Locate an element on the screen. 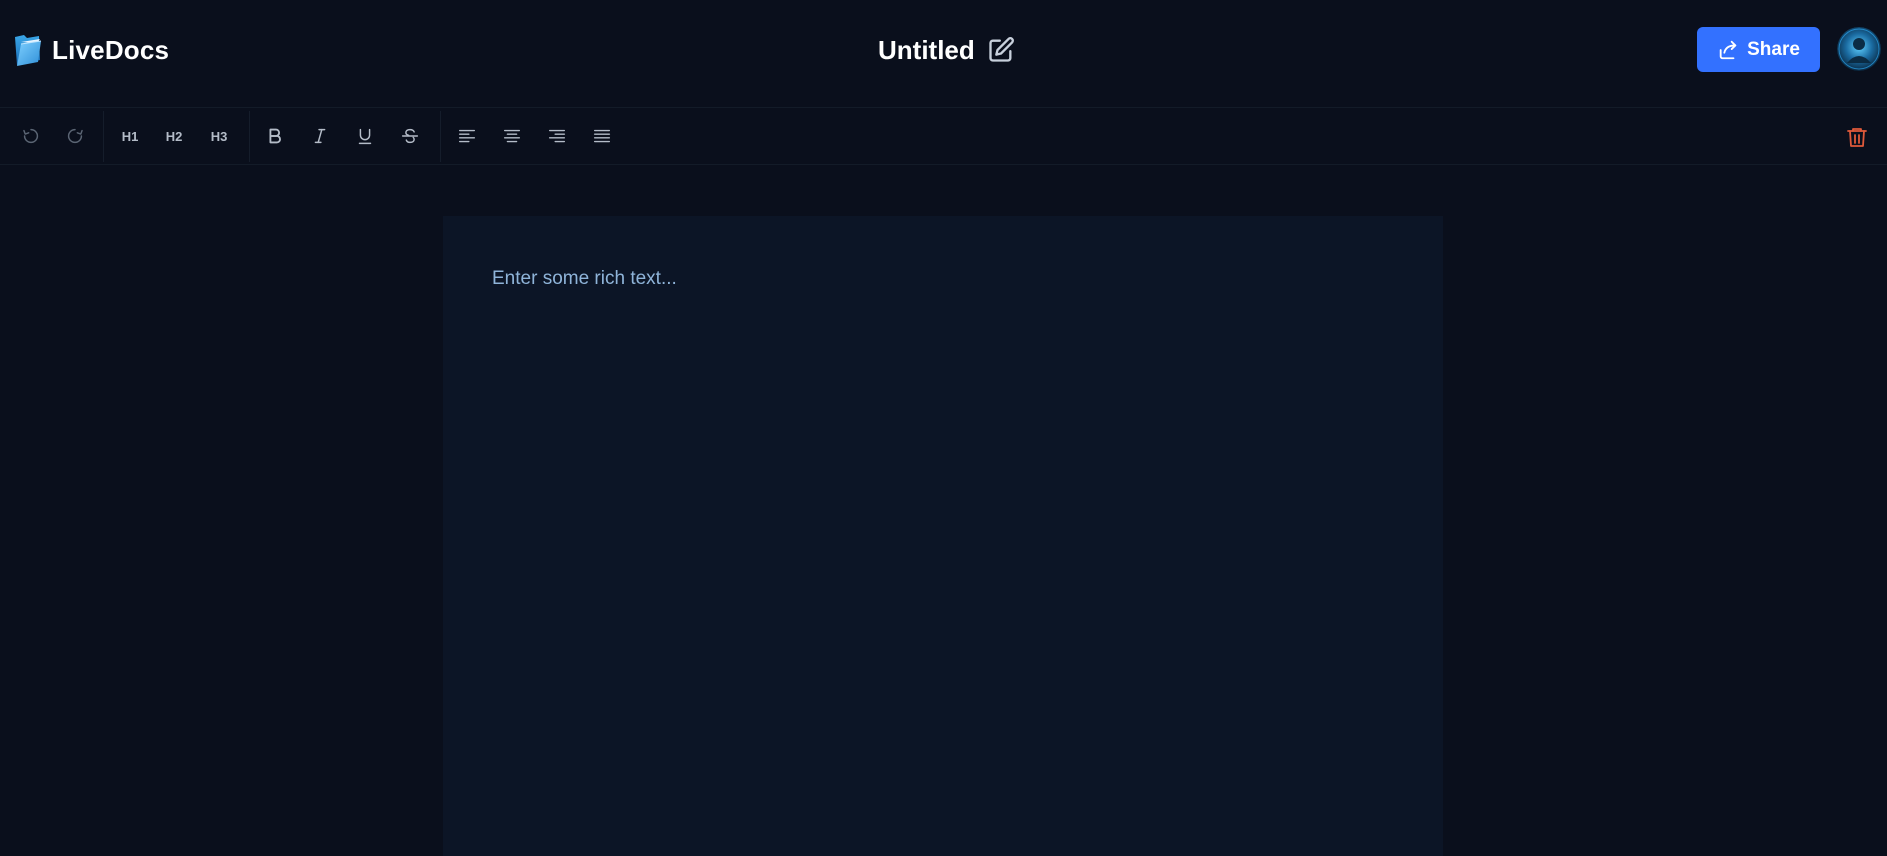 This screenshot has width=1887, height=856. align-center-icon is located at coordinates (512, 136).